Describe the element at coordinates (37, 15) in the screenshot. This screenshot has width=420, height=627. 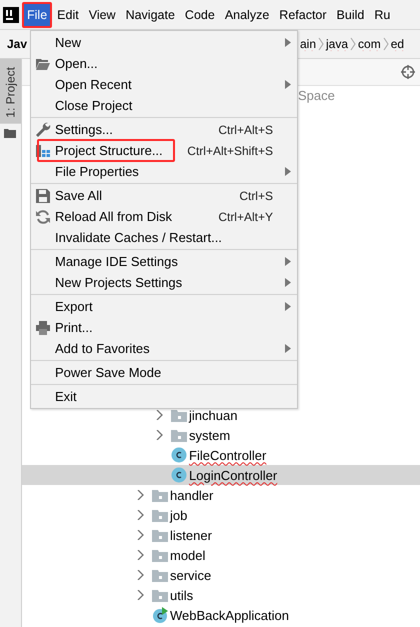
I see `menu-bar-item: File` at that location.